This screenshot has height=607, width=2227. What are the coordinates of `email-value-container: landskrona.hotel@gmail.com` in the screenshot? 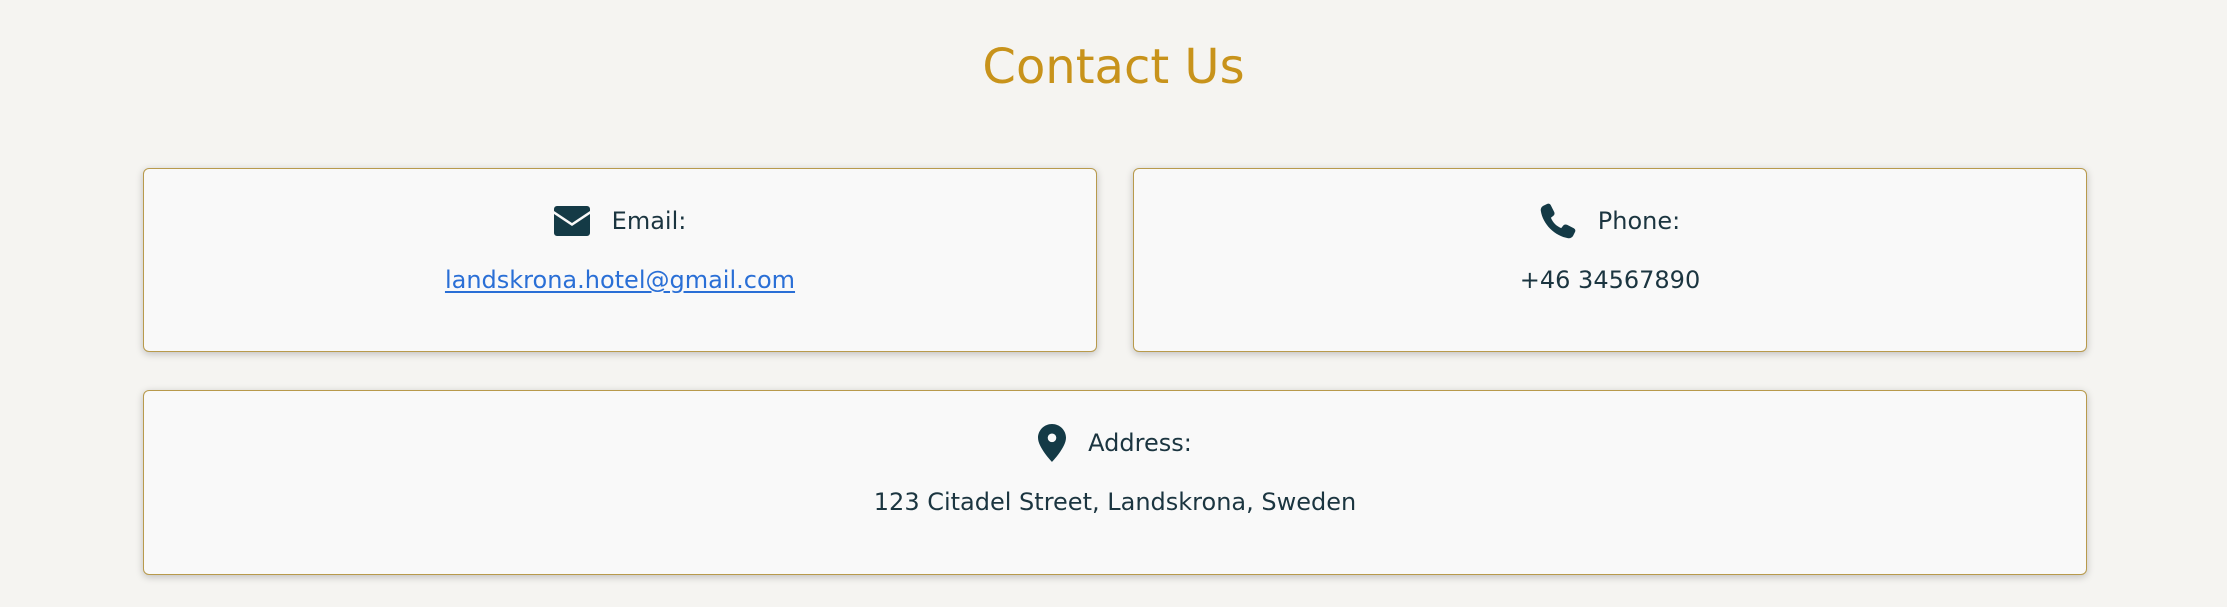 It's located at (620, 280).